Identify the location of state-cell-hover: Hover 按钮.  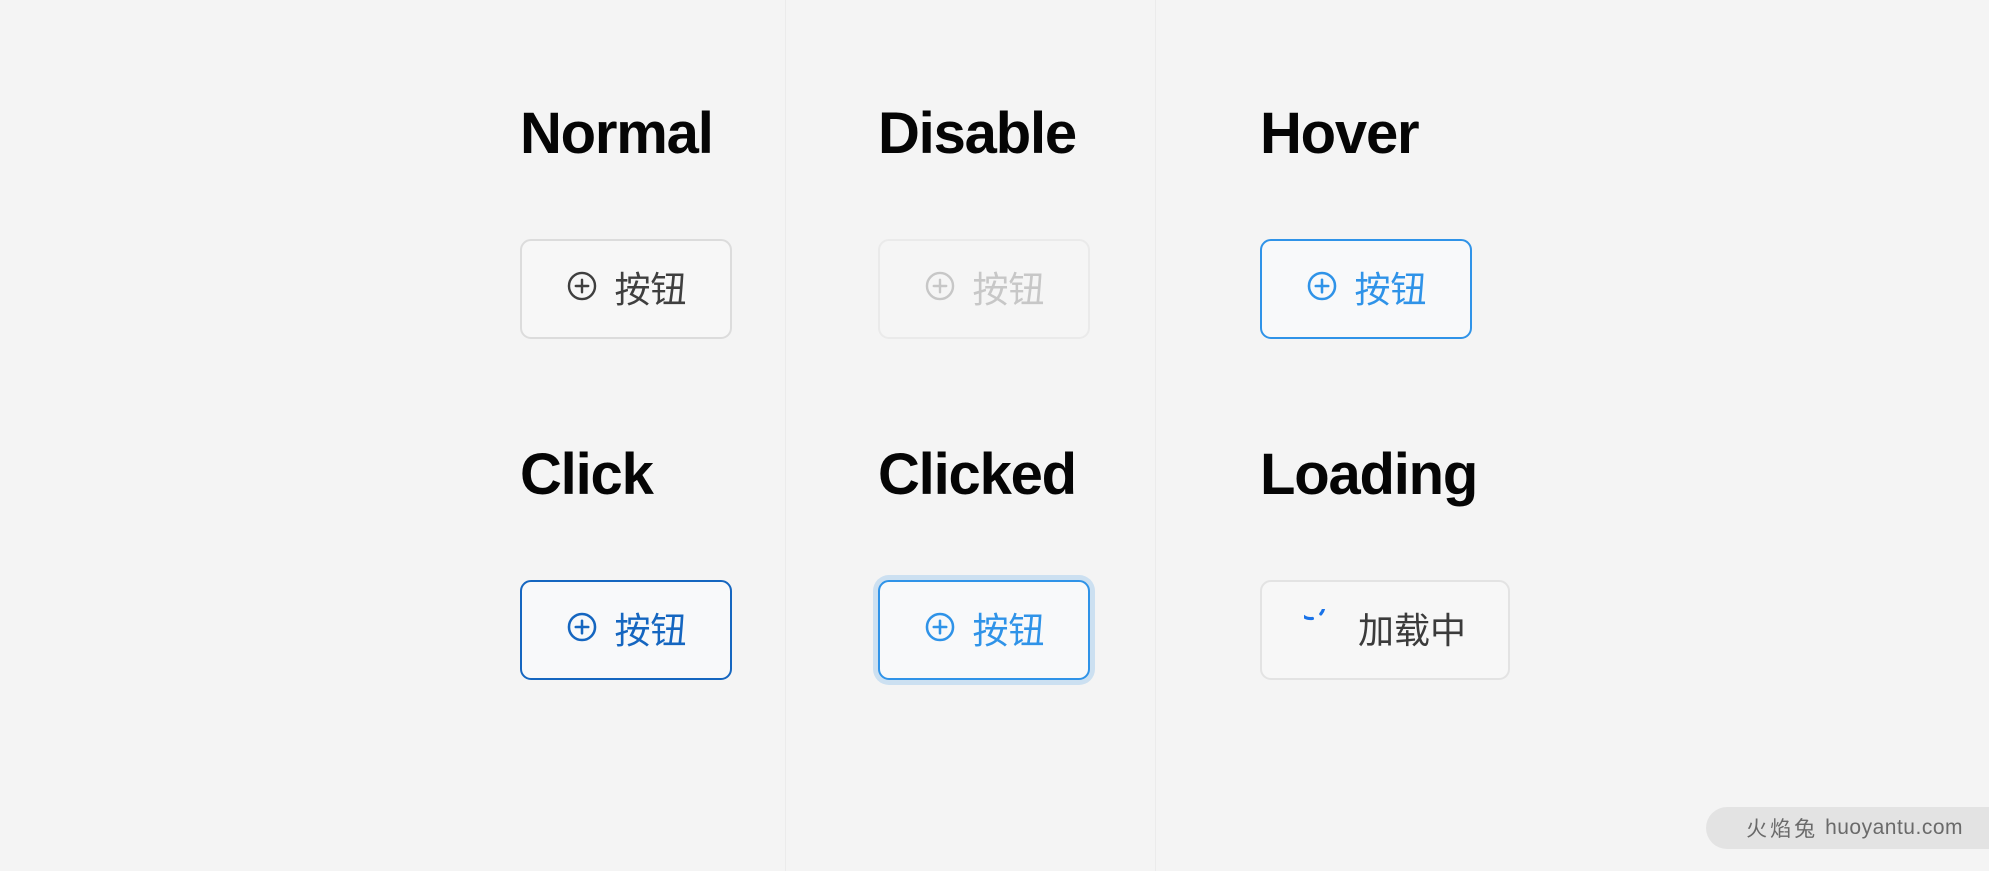
(1440, 222).